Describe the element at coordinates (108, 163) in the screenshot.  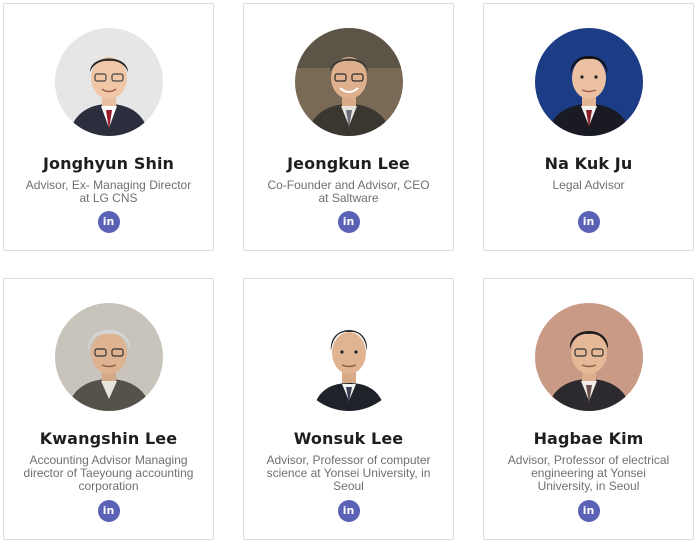
I see `advisor-name: Jonghyun Shin` at that location.